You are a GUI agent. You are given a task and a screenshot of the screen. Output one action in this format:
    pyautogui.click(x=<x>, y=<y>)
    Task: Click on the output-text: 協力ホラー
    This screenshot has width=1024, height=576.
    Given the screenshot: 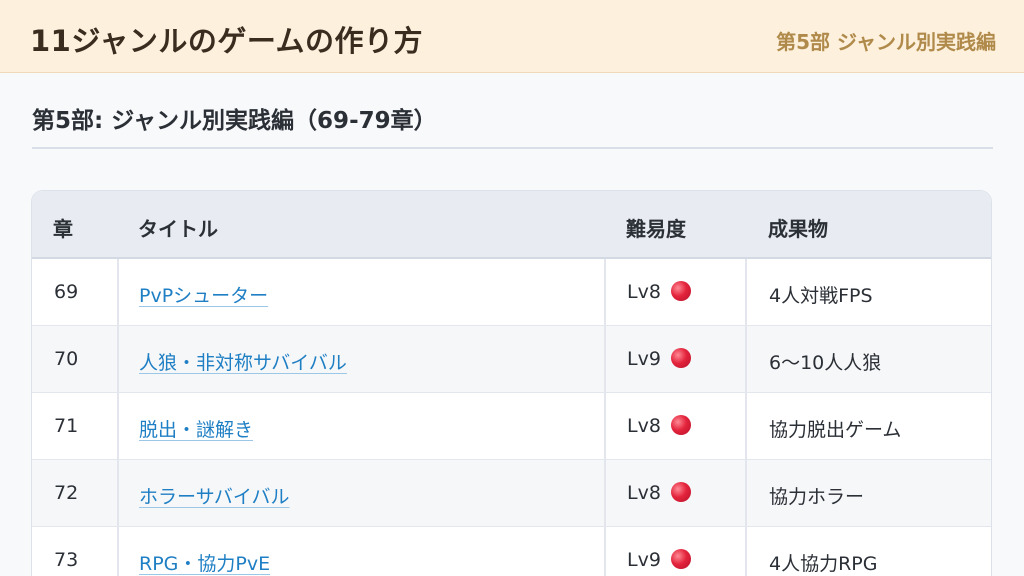 What is the action you would take?
    pyautogui.click(x=817, y=497)
    